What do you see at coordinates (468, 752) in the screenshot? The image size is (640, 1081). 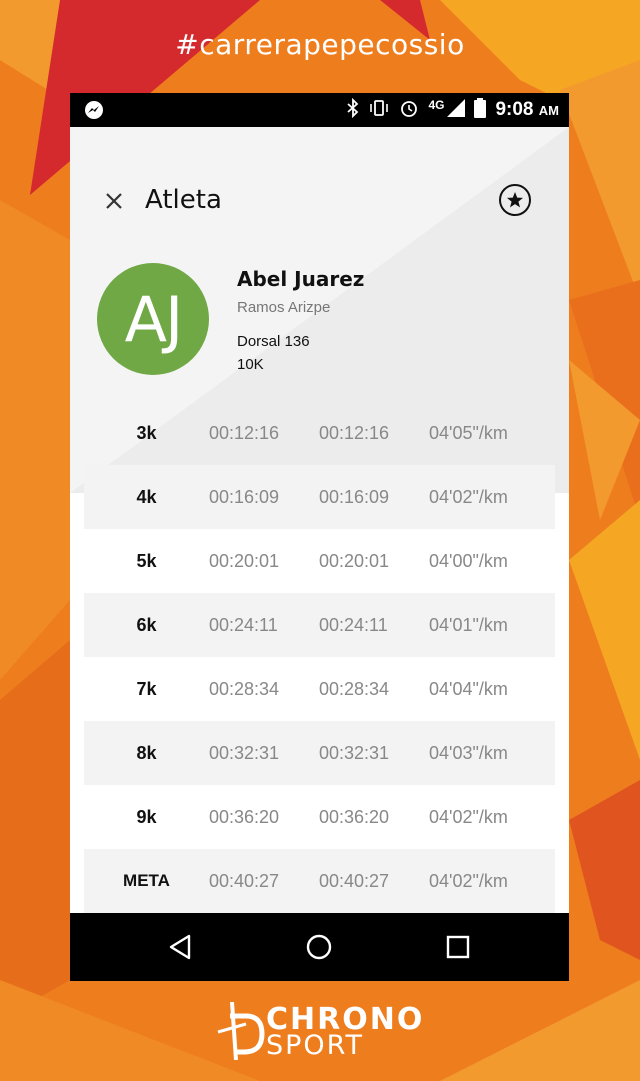 I see `split-pace: 04'03"/km` at bounding box center [468, 752].